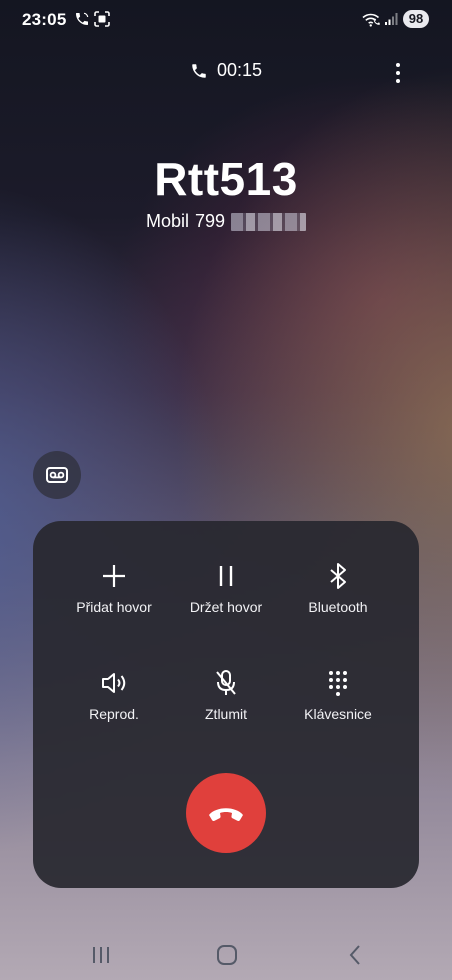 Image resolution: width=452 pixels, height=980 pixels. I want to click on mute-label: Ztlumit, so click(226, 714).